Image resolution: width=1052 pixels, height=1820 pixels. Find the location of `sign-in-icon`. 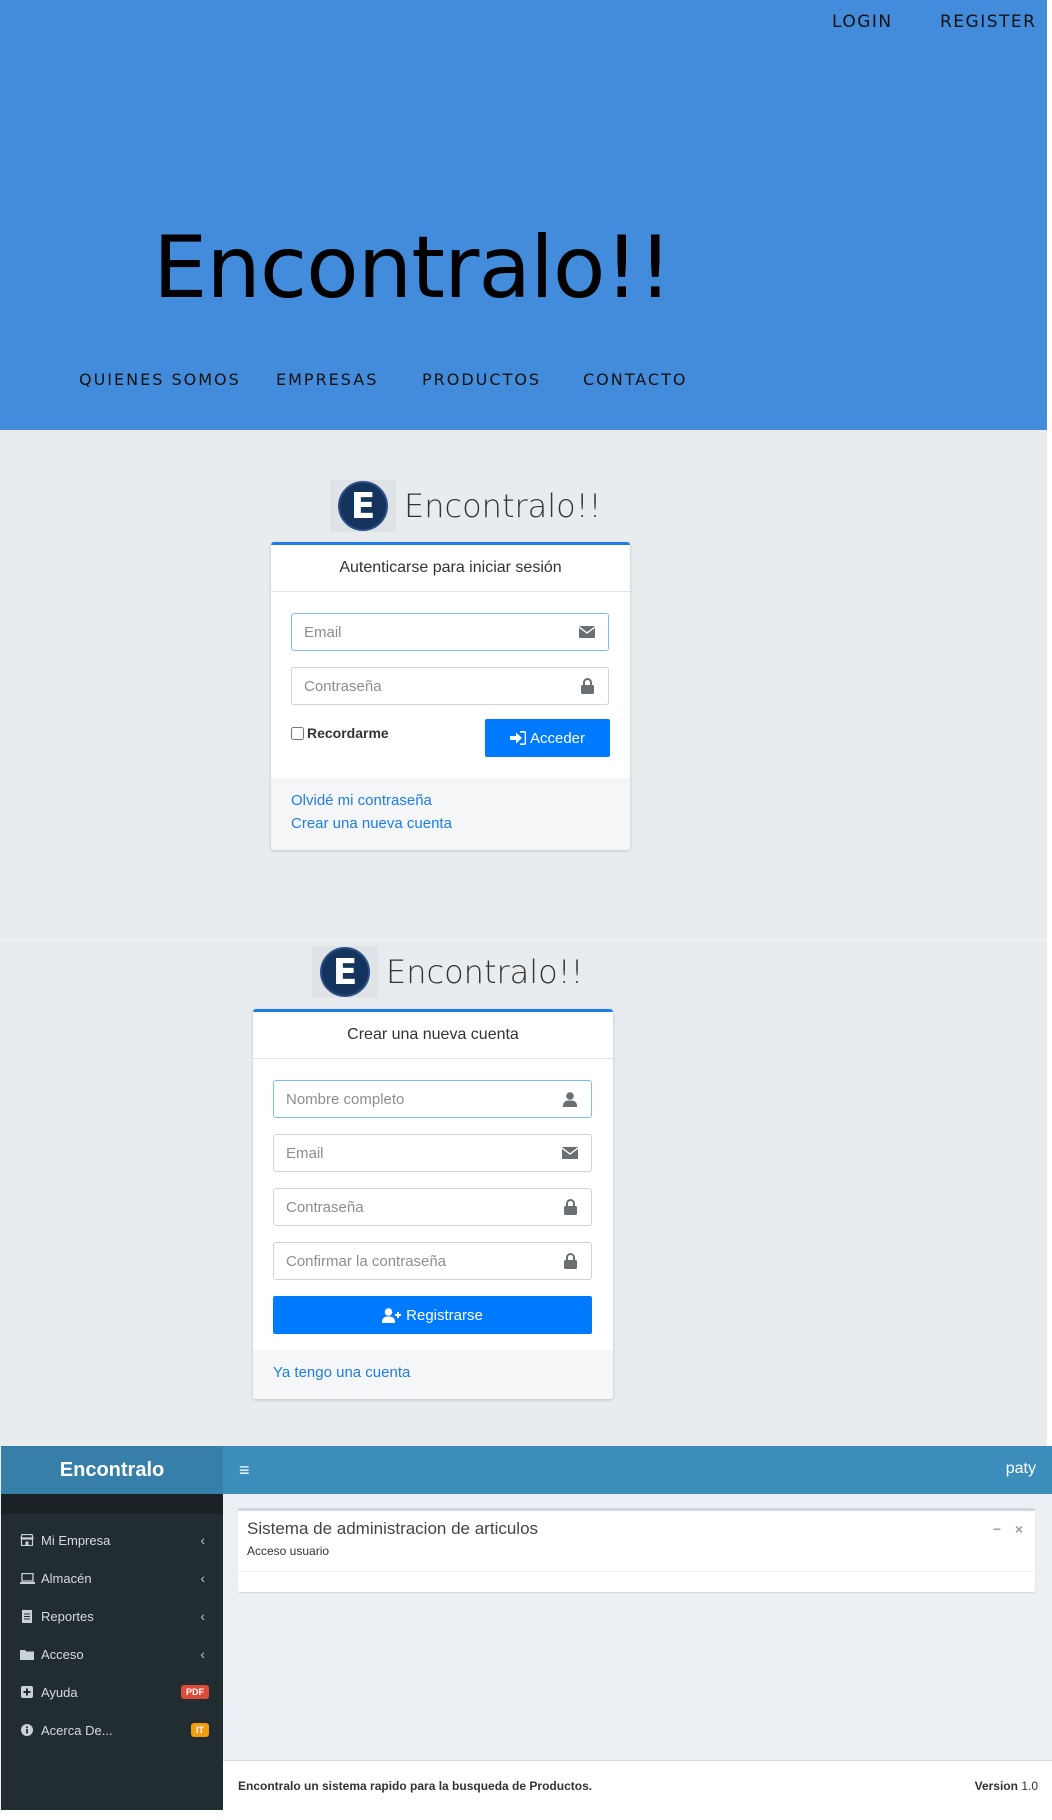

sign-in-icon is located at coordinates (517, 738).